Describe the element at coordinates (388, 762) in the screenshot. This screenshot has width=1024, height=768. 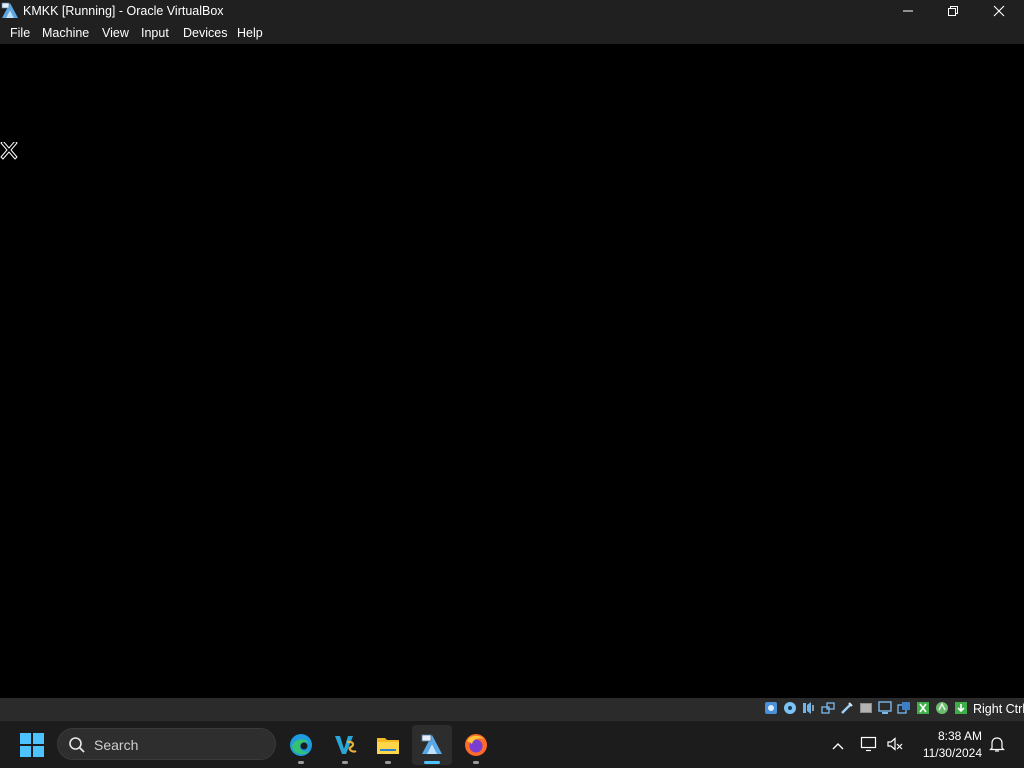
I see `file-explorer-running-indicator` at that location.